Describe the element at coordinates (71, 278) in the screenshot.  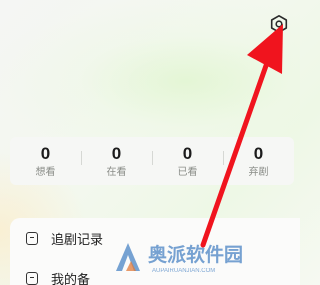
I see `menu-item-label: 我的备` at that location.